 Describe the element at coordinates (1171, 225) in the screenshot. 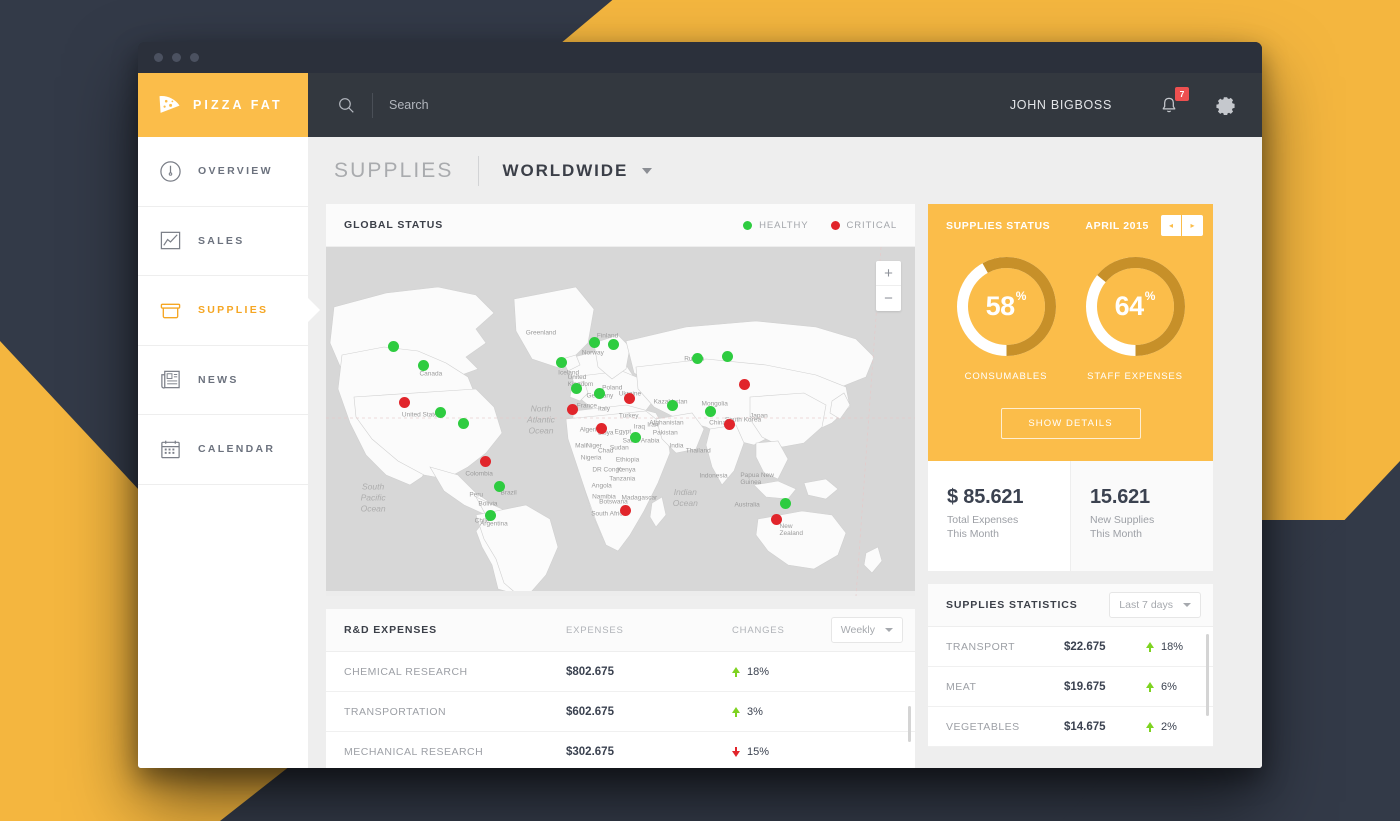

I see `prev-month-button: ◂` at that location.